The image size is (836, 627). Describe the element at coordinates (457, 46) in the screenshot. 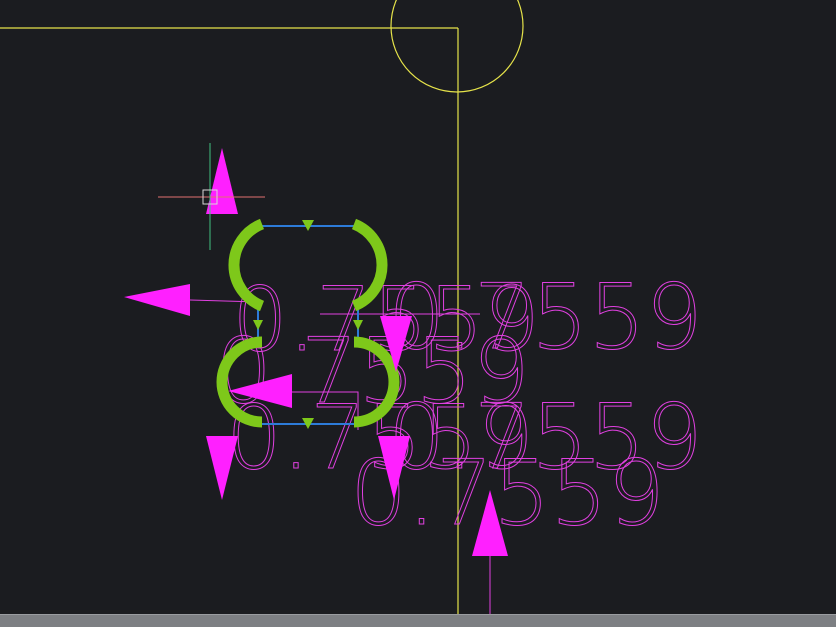

I see `boundary-circle` at that location.